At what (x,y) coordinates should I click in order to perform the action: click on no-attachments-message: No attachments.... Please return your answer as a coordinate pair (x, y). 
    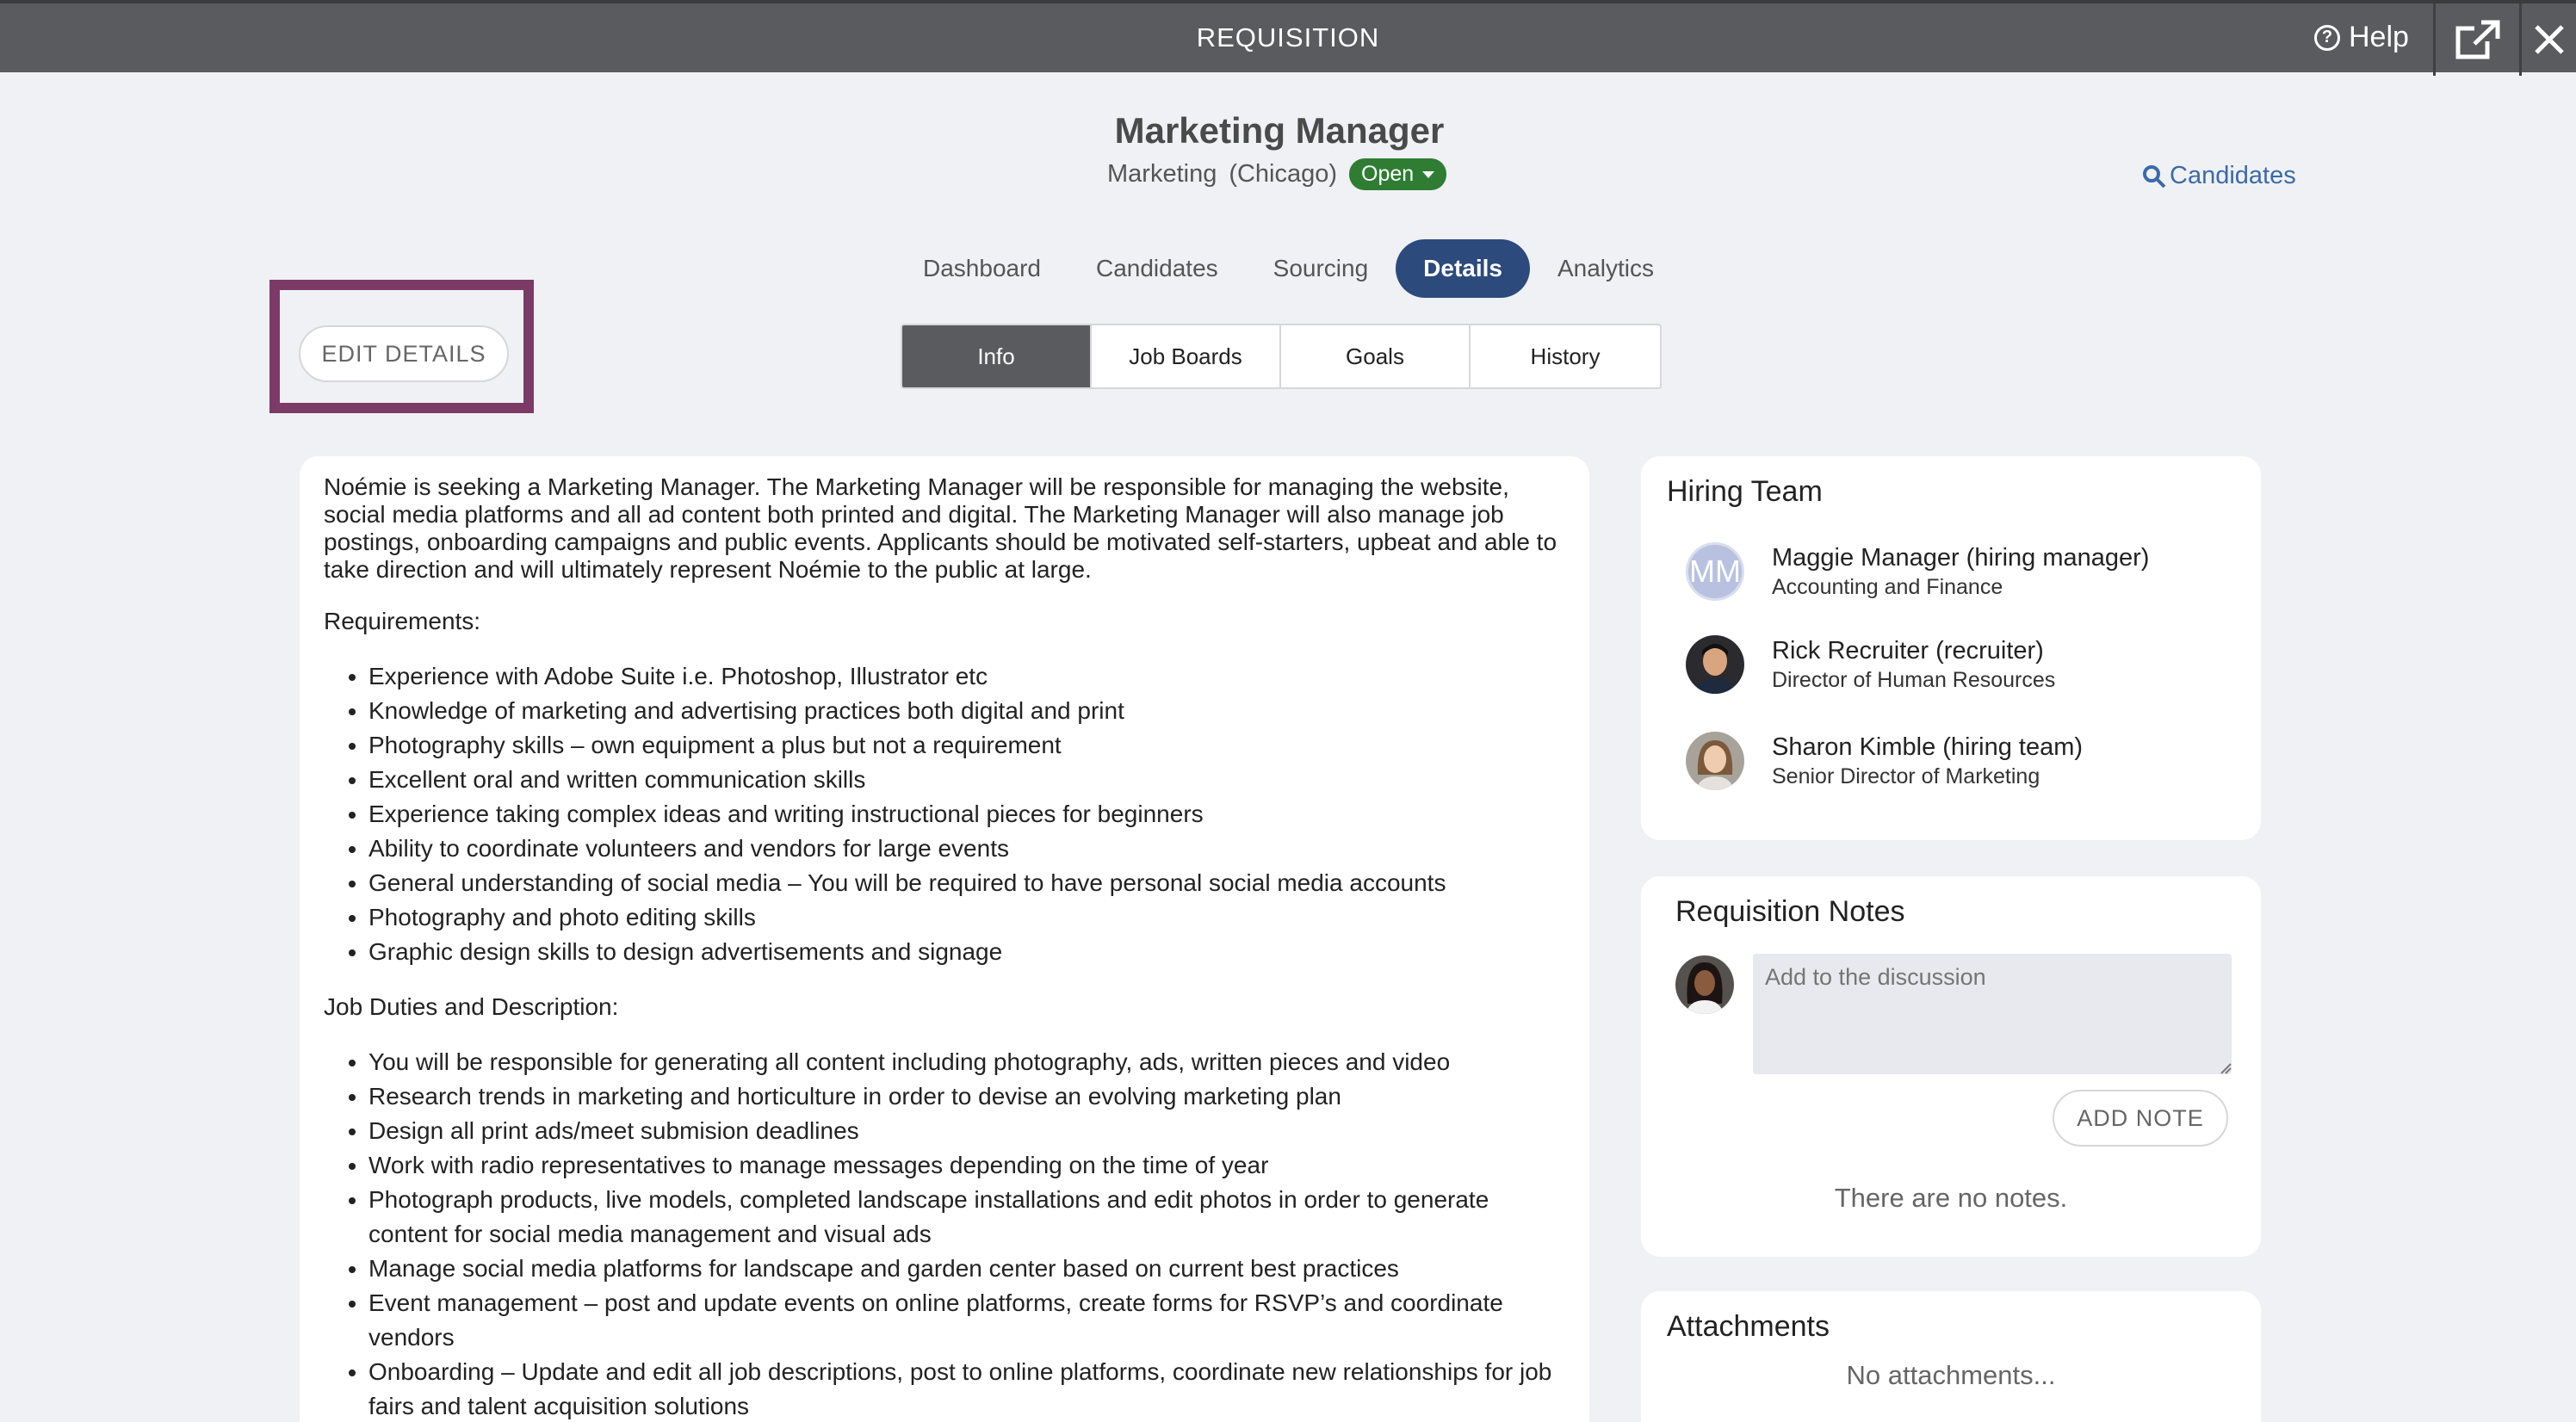
    Looking at the image, I should click on (1951, 1375).